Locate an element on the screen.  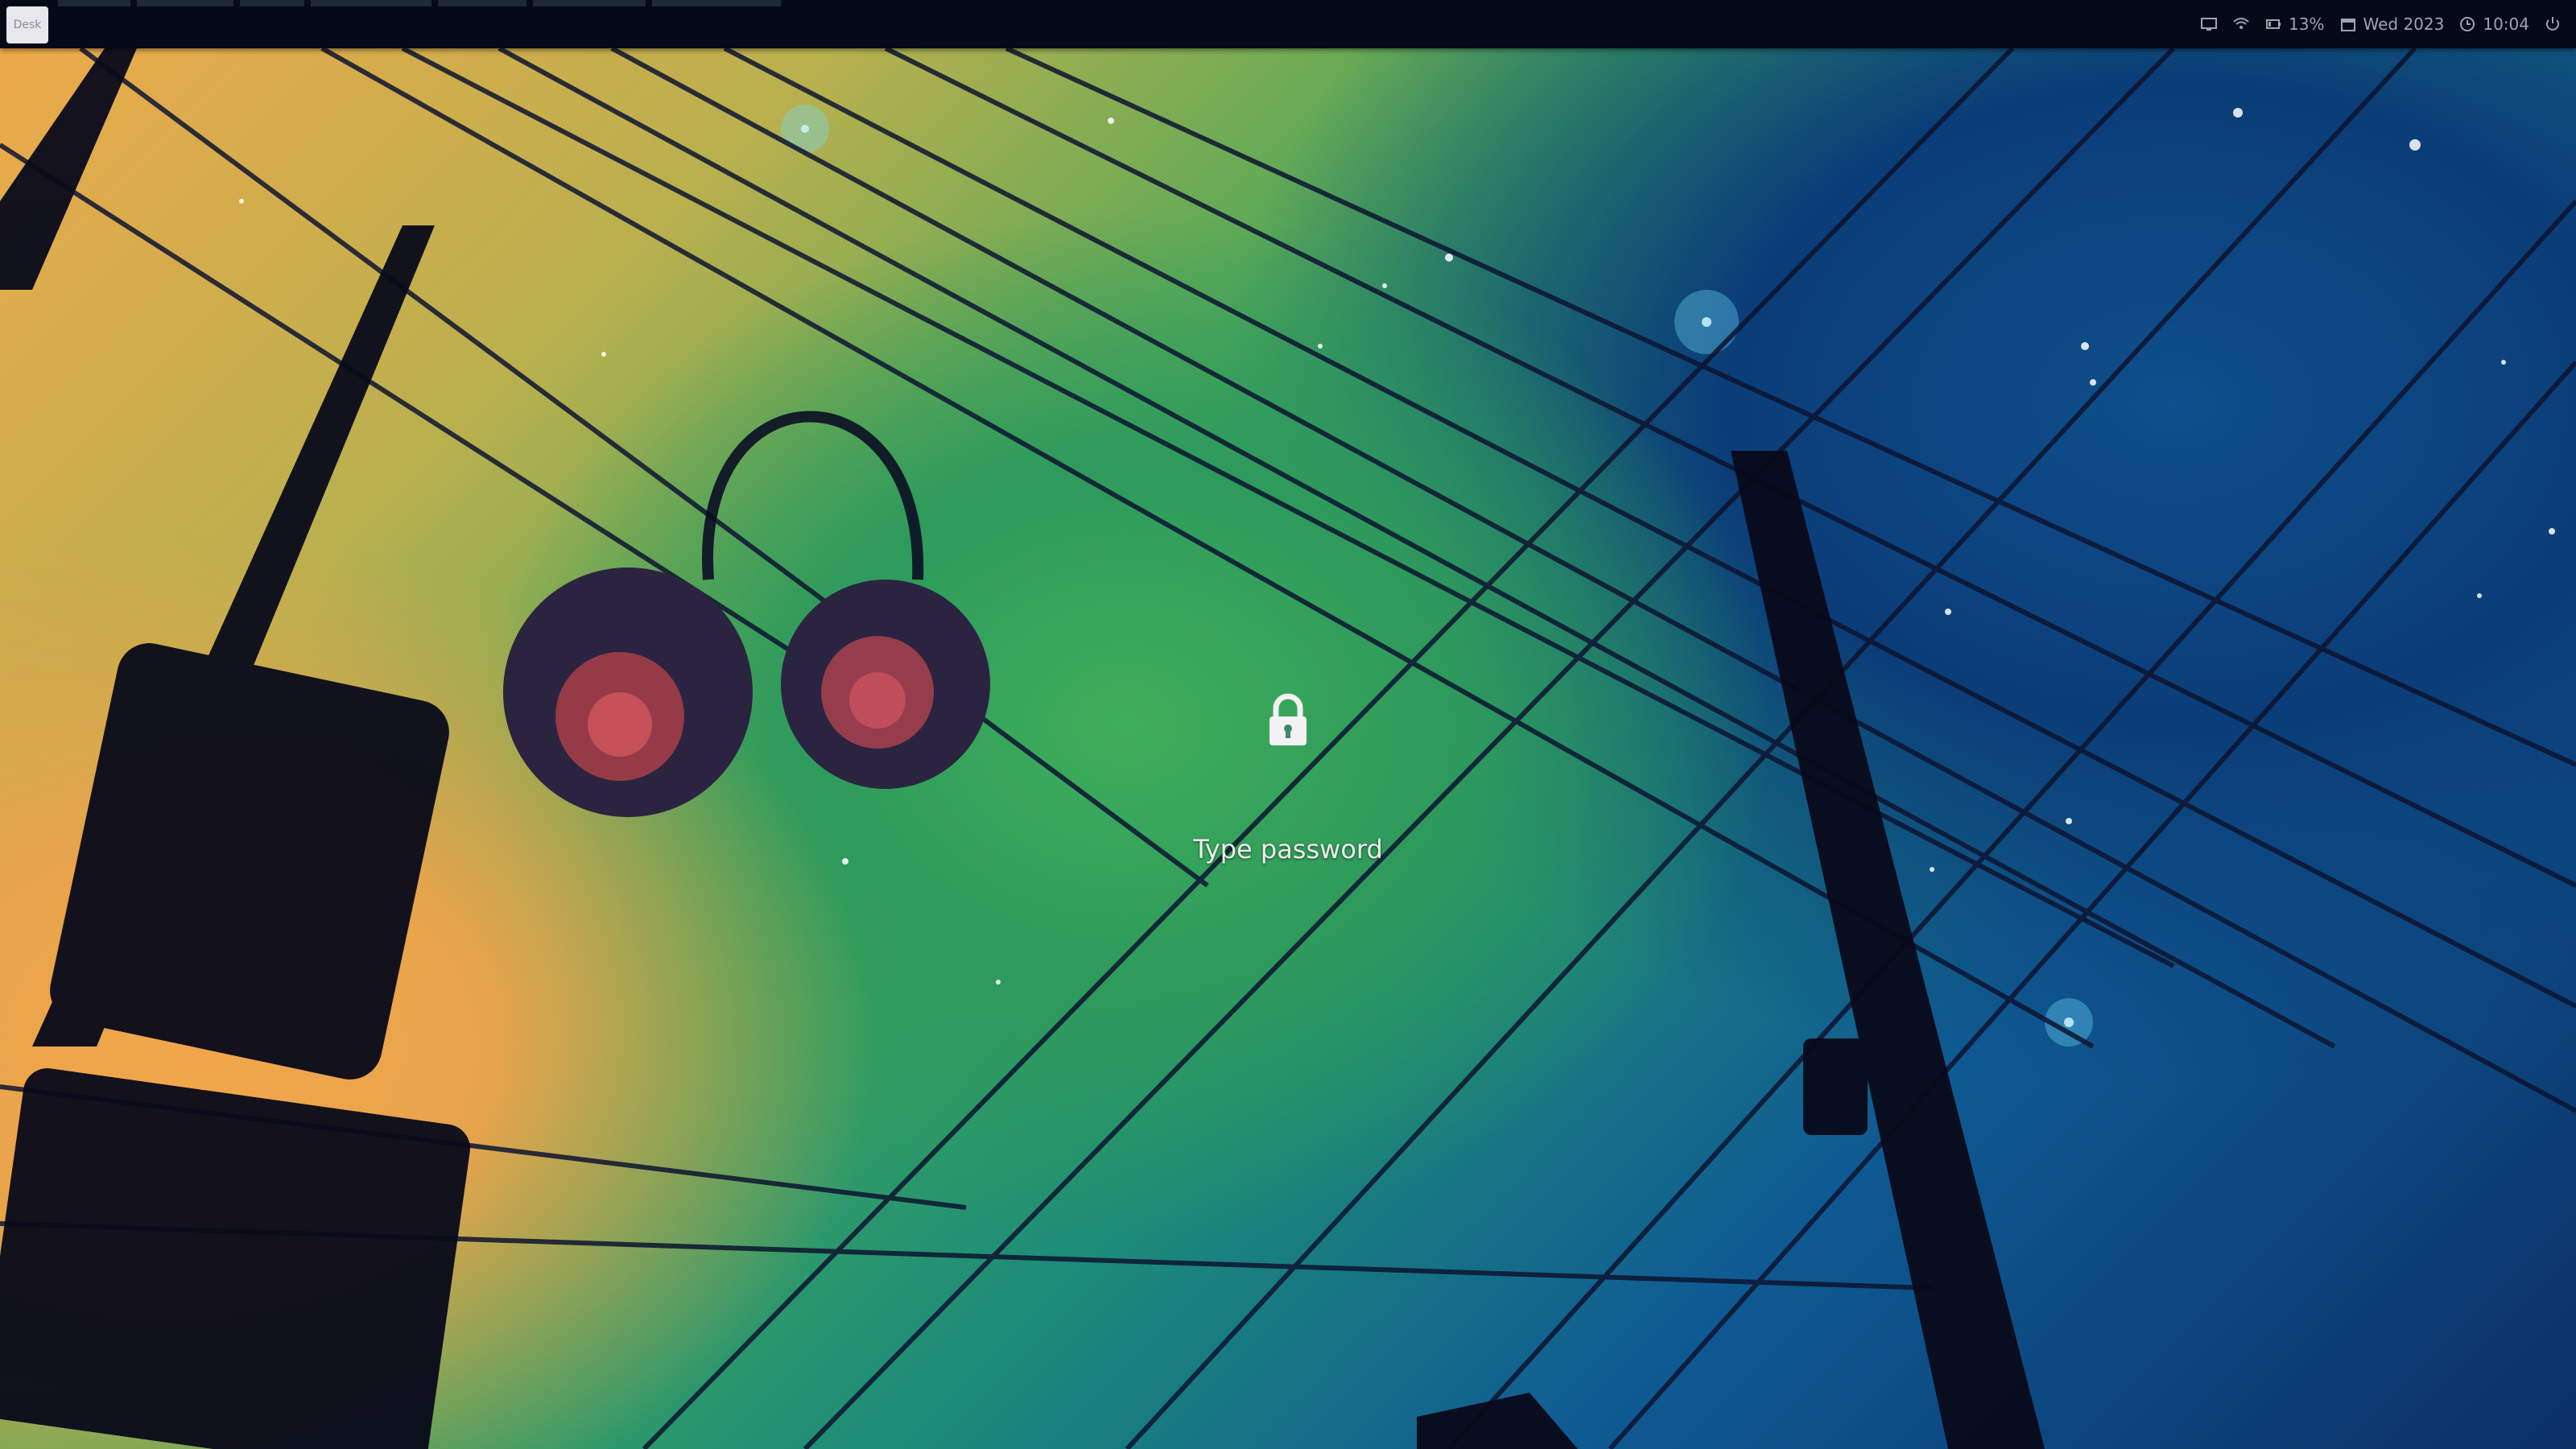
display-icon is located at coordinates (2209, 24).